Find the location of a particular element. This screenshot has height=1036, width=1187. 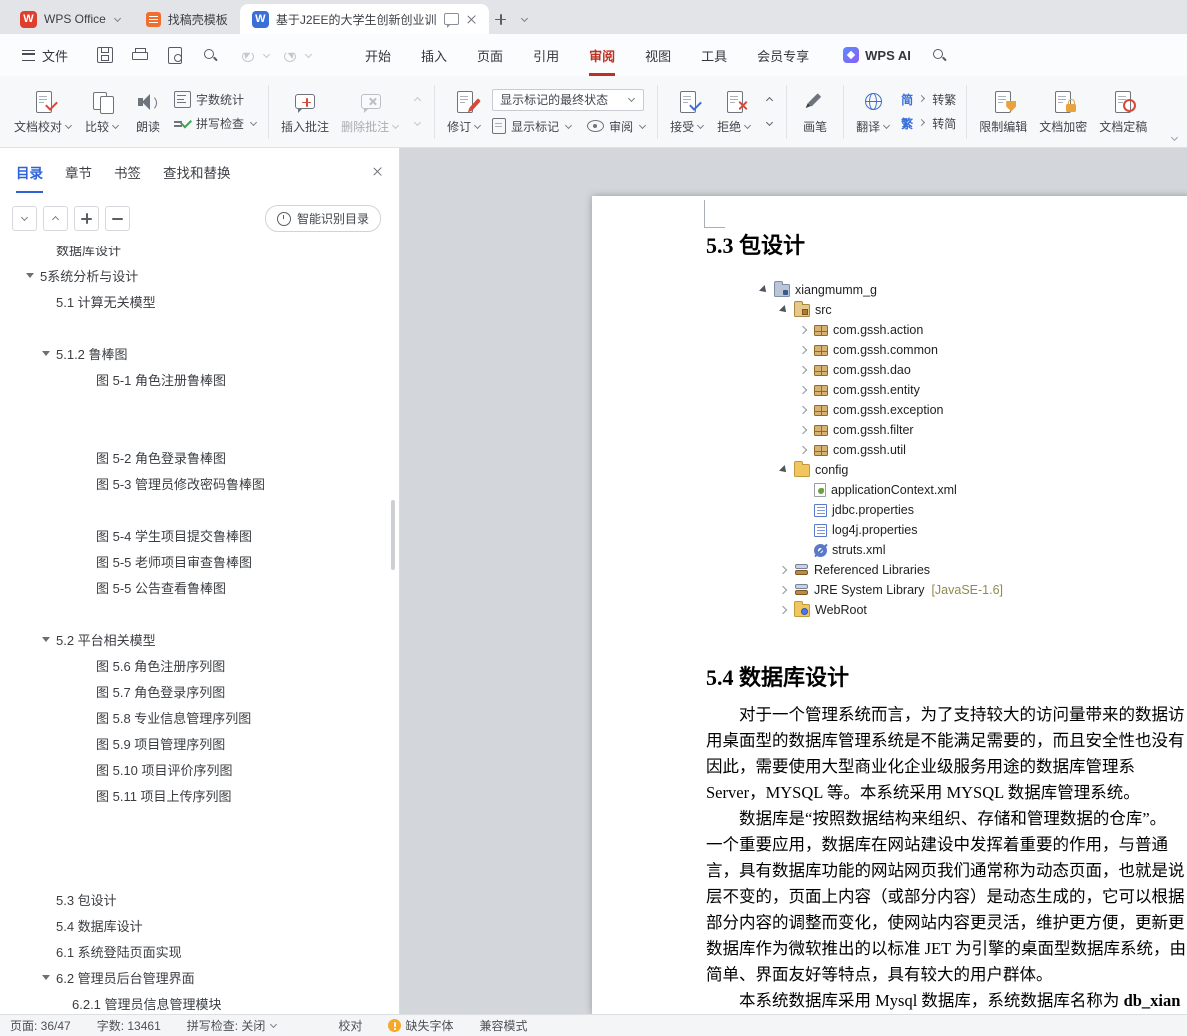

to-simplified-button: 繁 转简 is located at coordinates (928, 123).